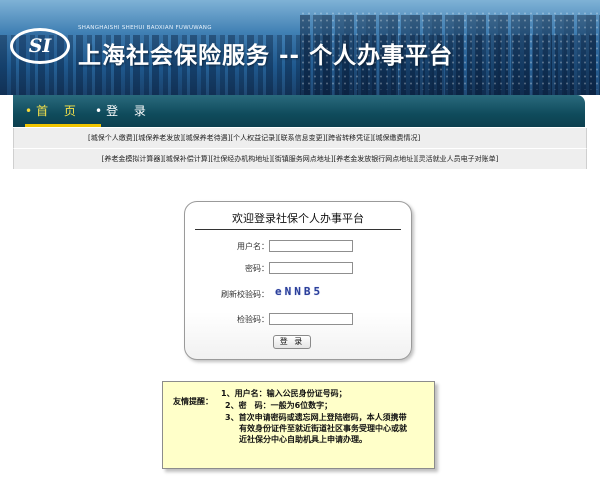 The image size is (600, 479). I want to click on link-payment-status: 城保缴费情况, so click(397, 138).